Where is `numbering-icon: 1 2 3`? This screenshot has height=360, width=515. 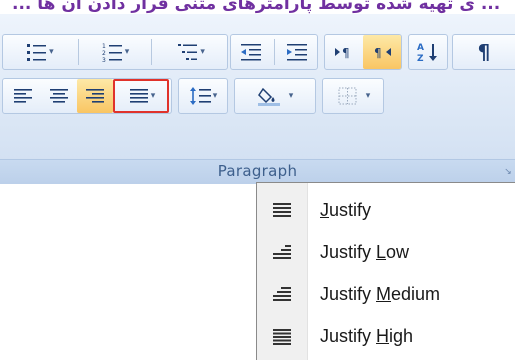
numbering-icon: 1 2 3 is located at coordinates (112, 53).